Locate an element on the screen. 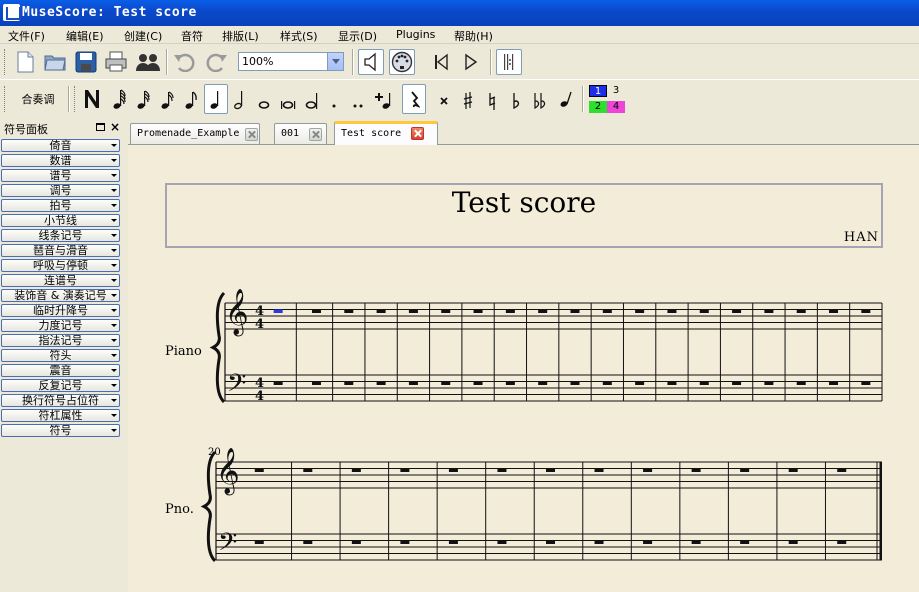 The width and height of the screenshot is (919, 592). menu-help: 帮助(H) is located at coordinates (473, 36).